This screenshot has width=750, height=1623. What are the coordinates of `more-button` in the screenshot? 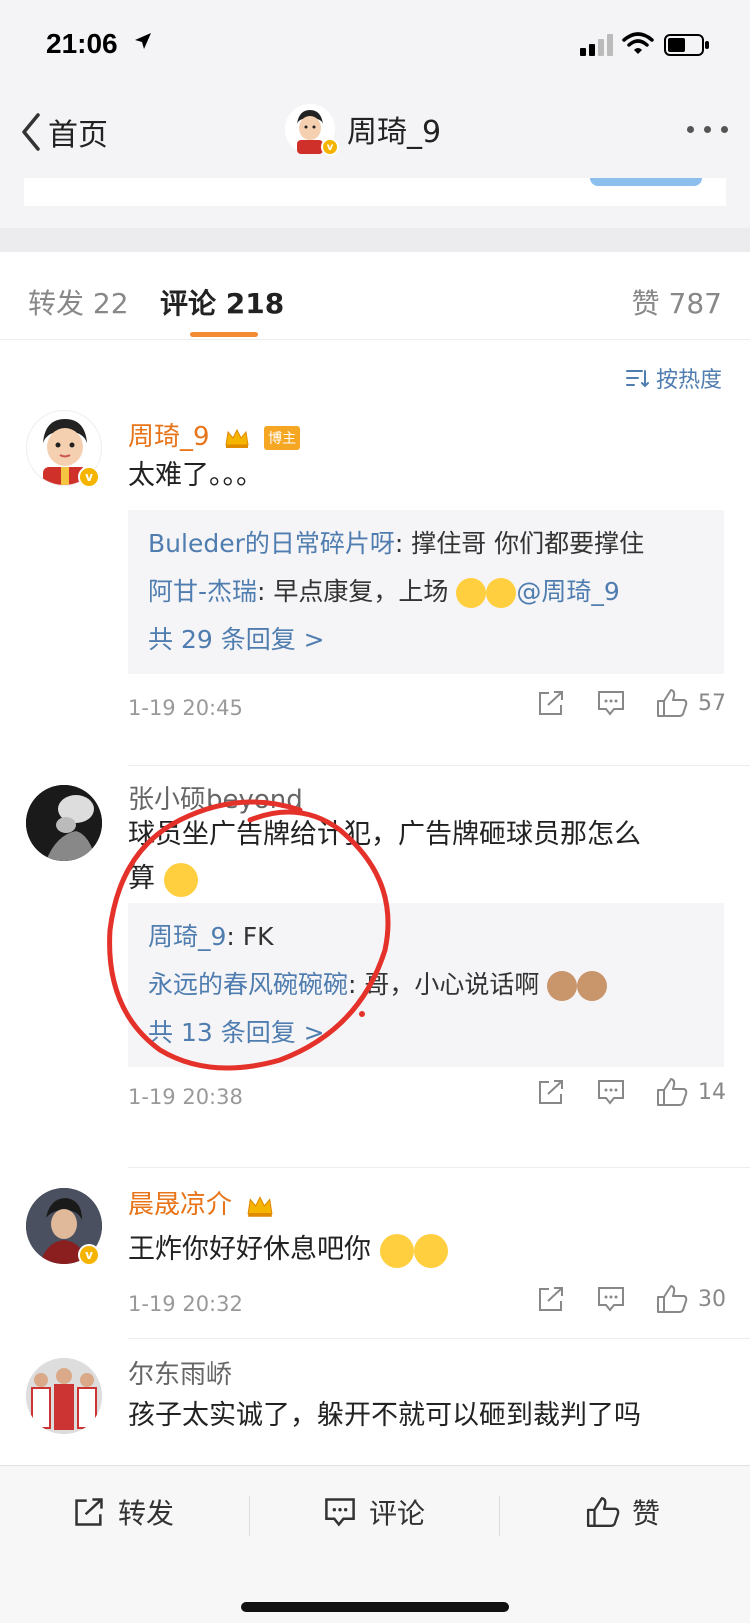 It's located at (707, 129).